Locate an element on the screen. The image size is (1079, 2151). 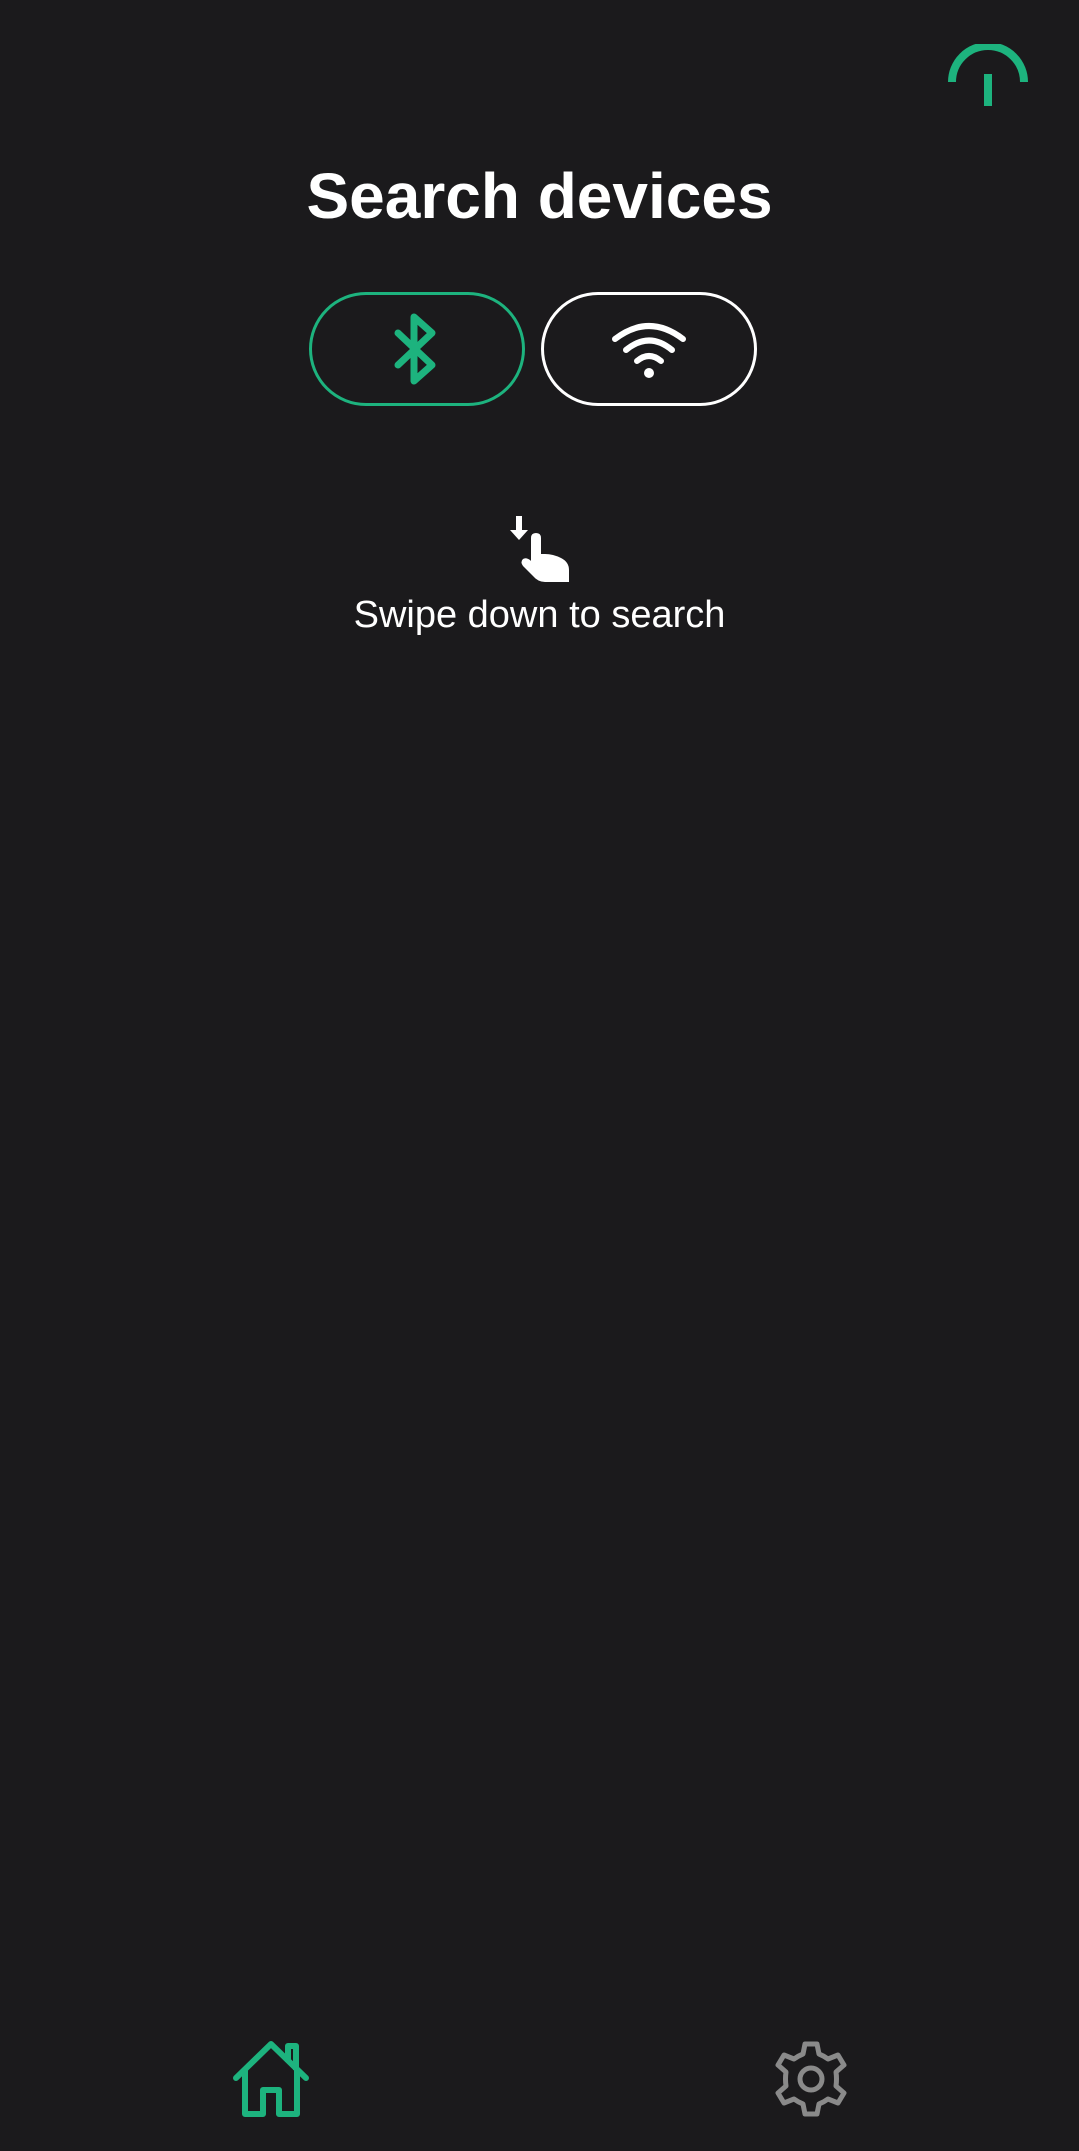
swipe-down-hand-icon is located at coordinates (539, 549).